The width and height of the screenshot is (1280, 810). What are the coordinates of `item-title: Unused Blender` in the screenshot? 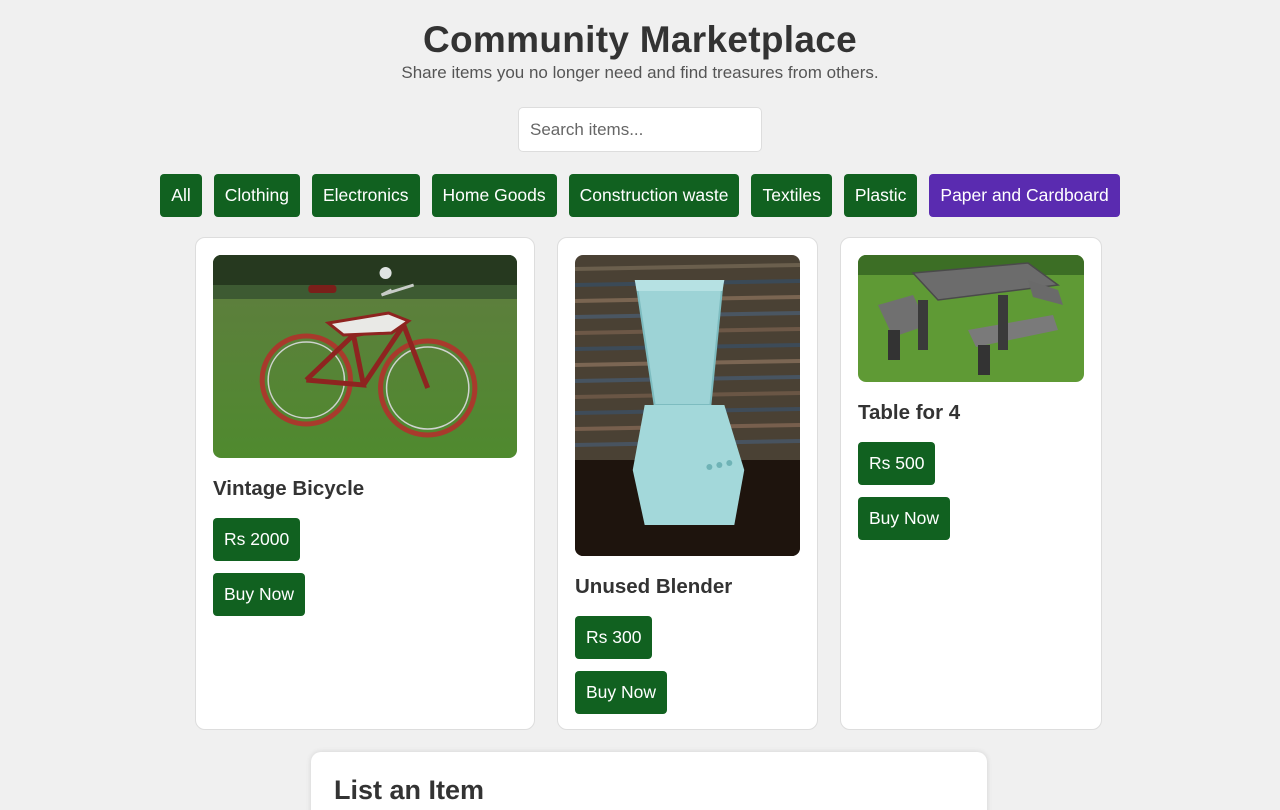 It's located at (654, 586).